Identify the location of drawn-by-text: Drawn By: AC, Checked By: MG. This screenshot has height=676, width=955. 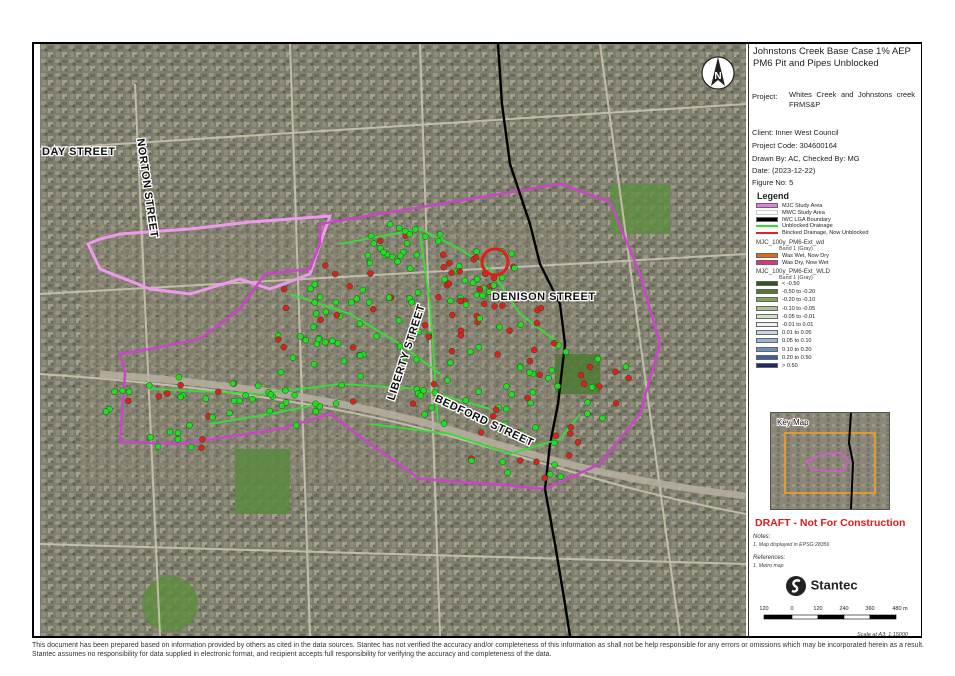
(806, 158).